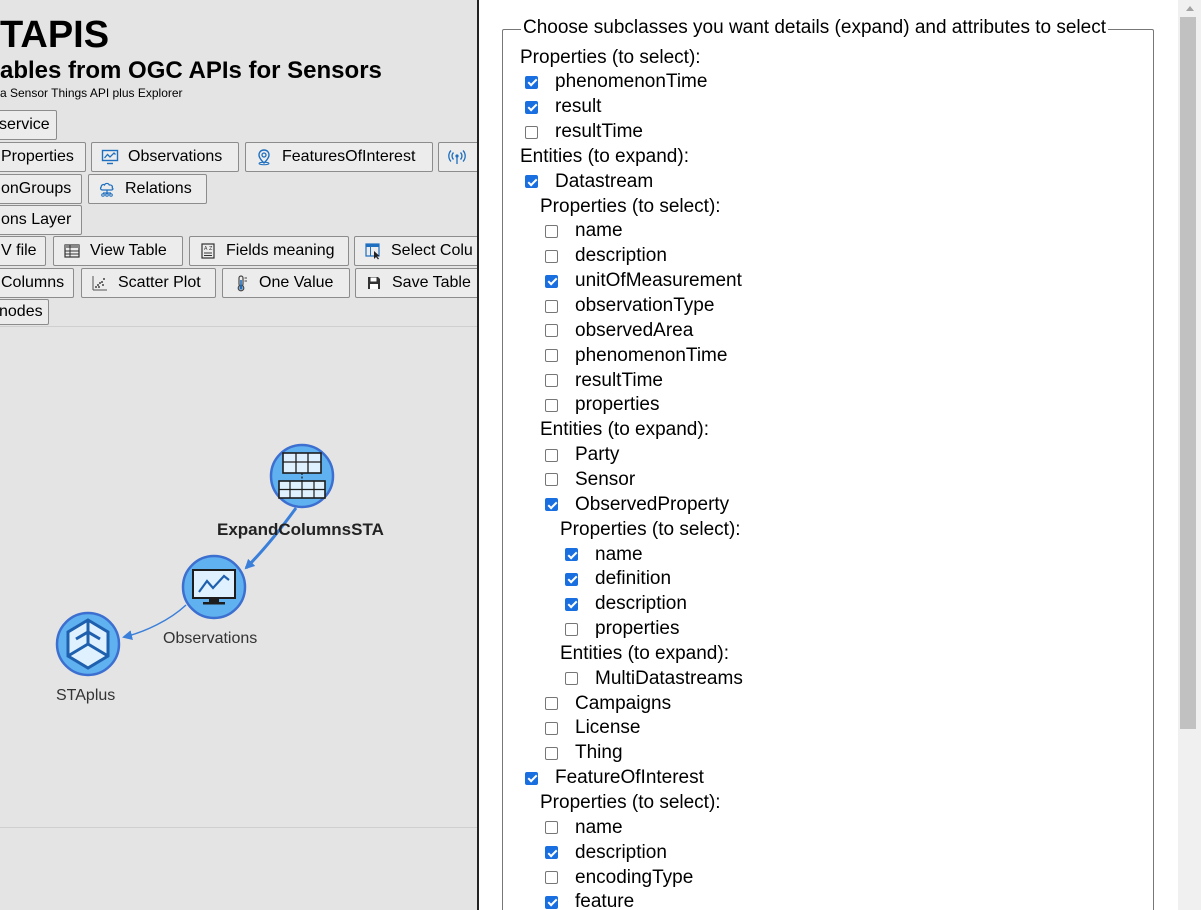  I want to click on fields-meaning-button: AZ Fields meaning, so click(269, 251).